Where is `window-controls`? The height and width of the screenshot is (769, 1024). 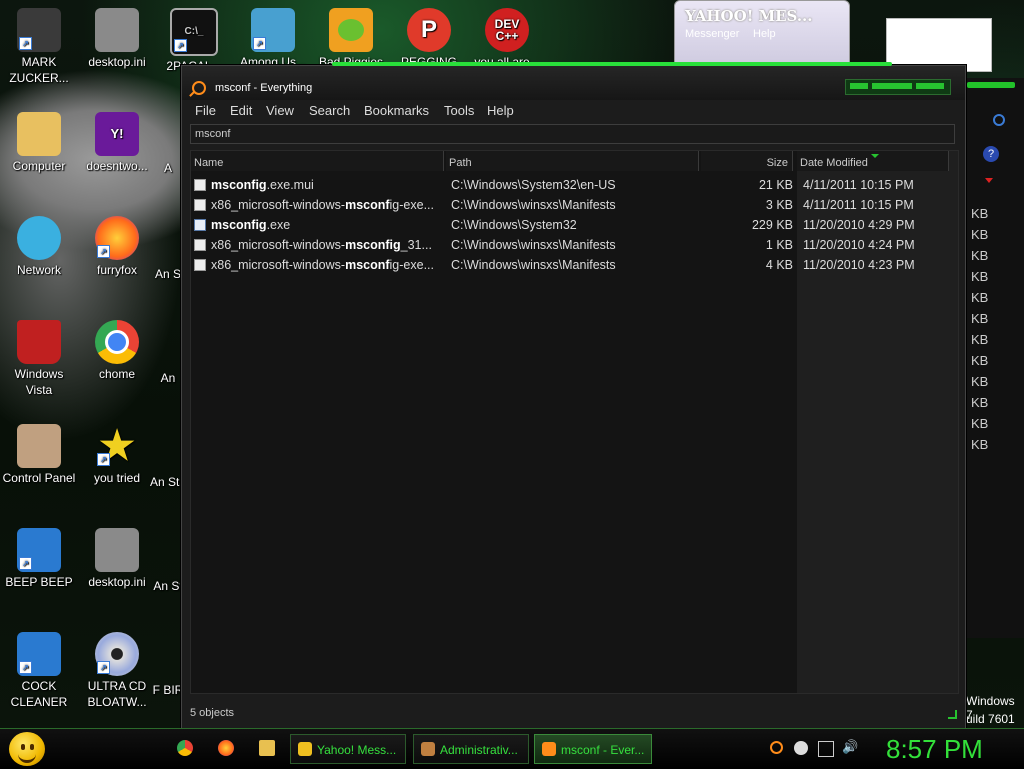
window-controls is located at coordinates (898, 87).